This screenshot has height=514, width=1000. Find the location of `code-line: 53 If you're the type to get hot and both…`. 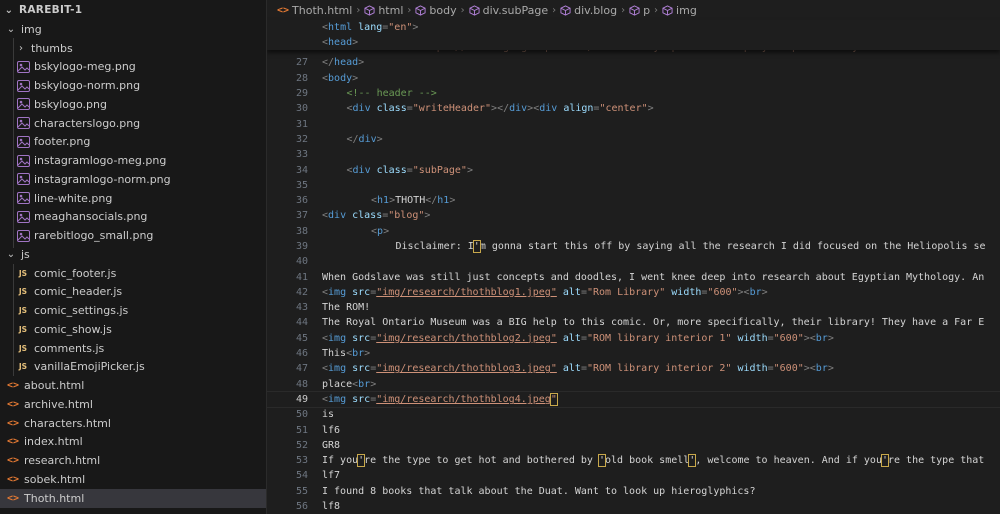

code-line: 53 If you're the type to get hot and both… is located at coordinates (633, 460).